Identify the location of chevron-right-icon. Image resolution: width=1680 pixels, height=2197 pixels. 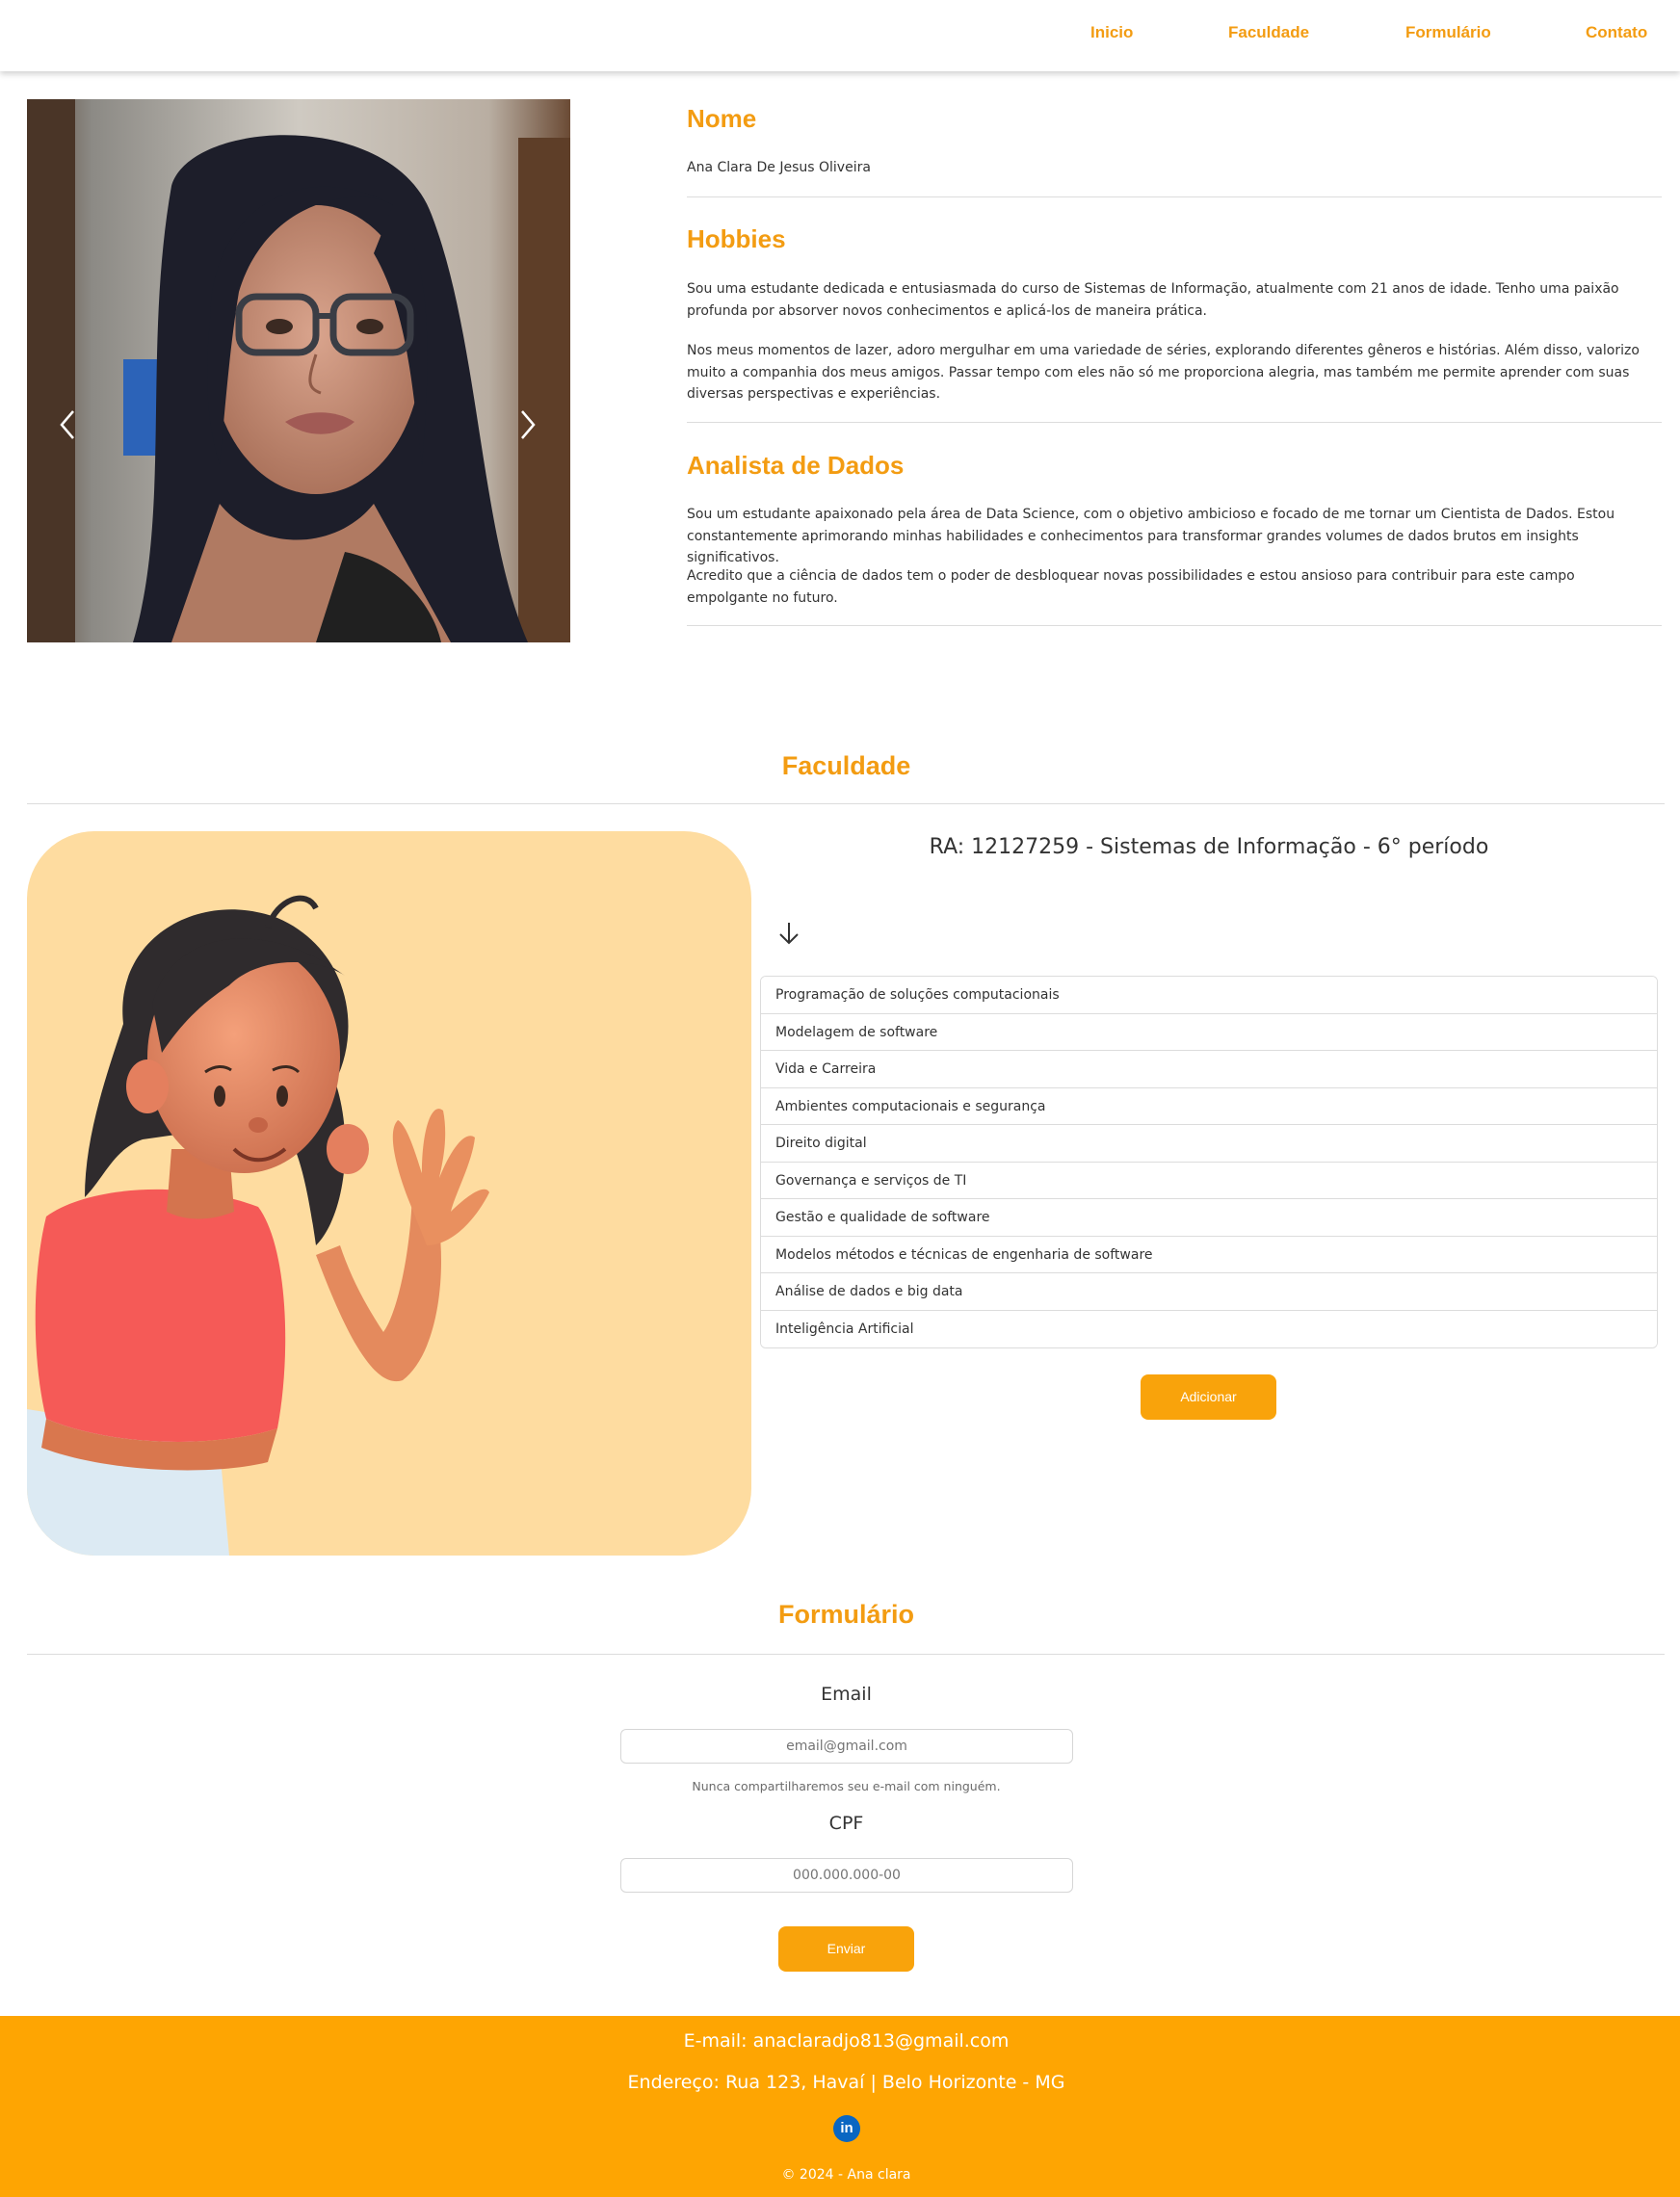
(528, 424).